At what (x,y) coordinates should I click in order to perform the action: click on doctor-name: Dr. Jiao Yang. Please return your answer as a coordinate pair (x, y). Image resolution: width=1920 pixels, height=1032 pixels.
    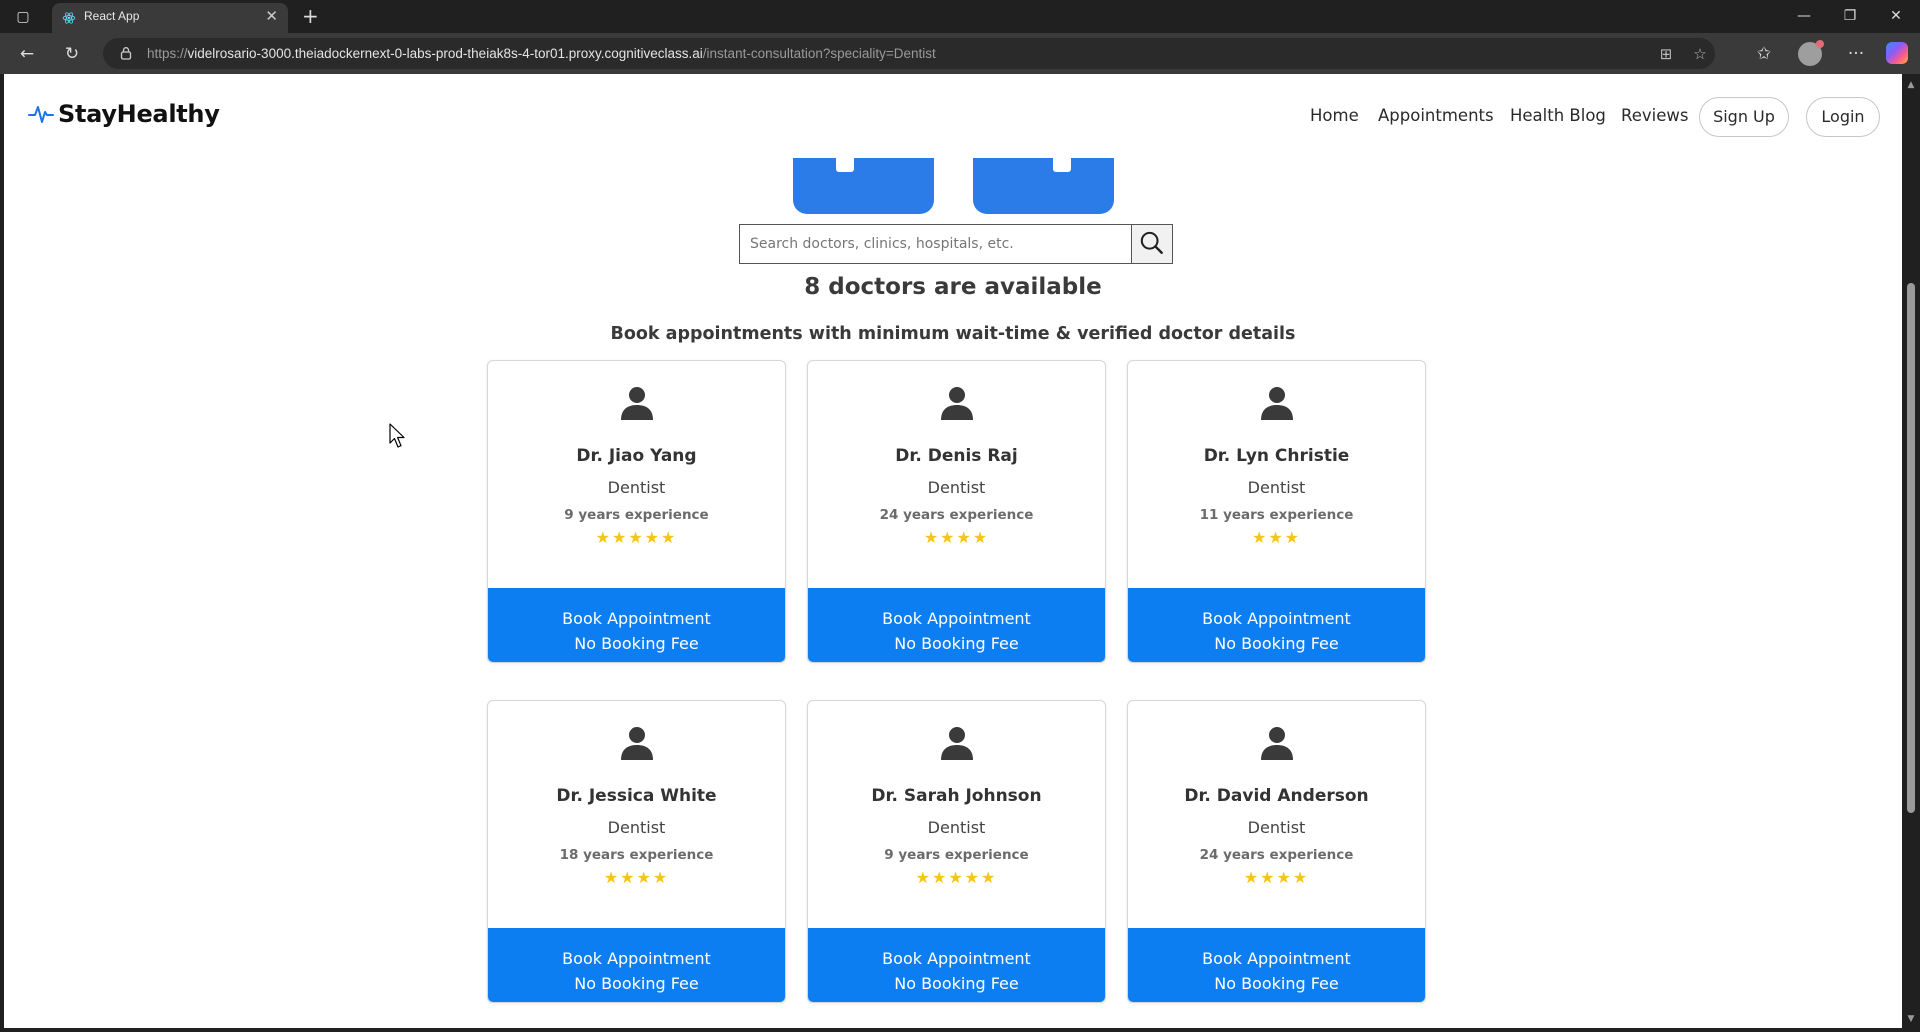
    Looking at the image, I should click on (636, 456).